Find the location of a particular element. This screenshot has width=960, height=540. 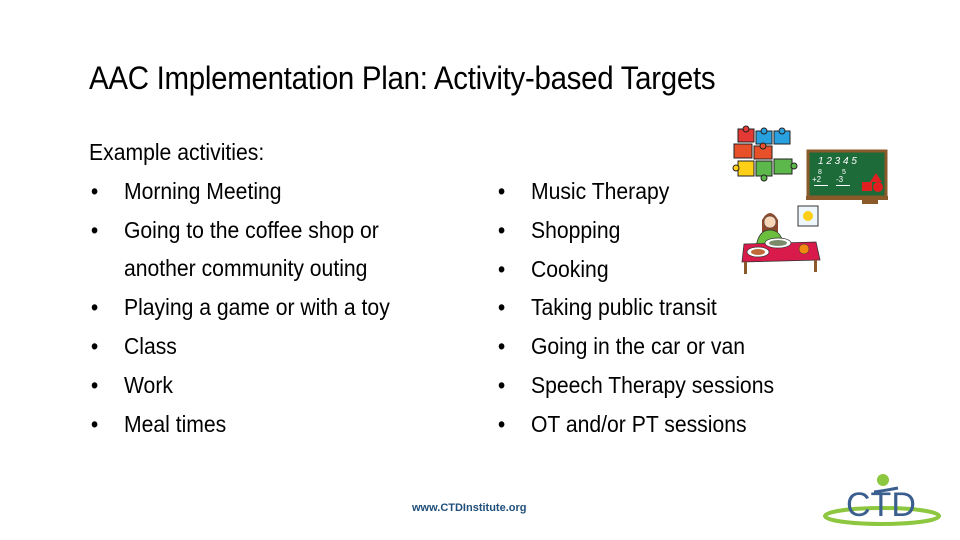

logo-text: CTD is located at coordinates (881, 505).